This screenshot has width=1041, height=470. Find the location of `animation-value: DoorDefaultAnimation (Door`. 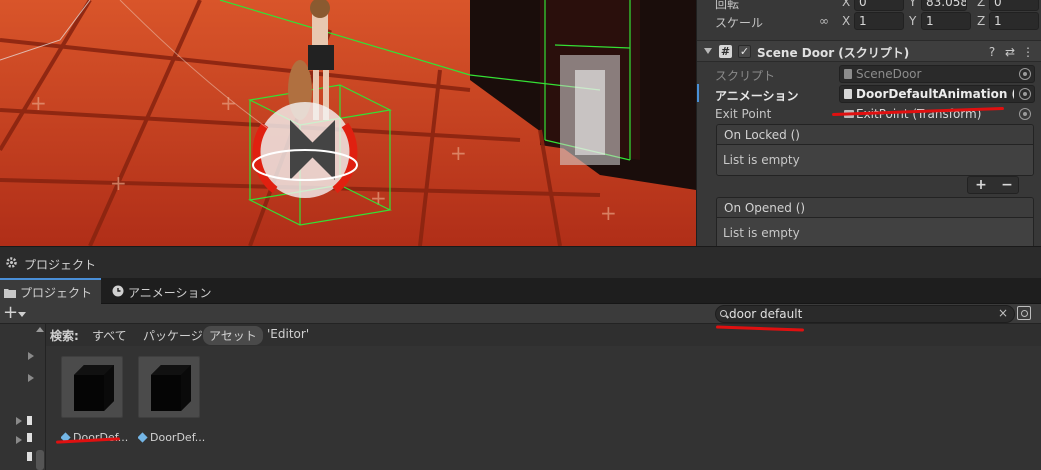

animation-value: DoorDefaultAnimation (Door is located at coordinates (935, 94).